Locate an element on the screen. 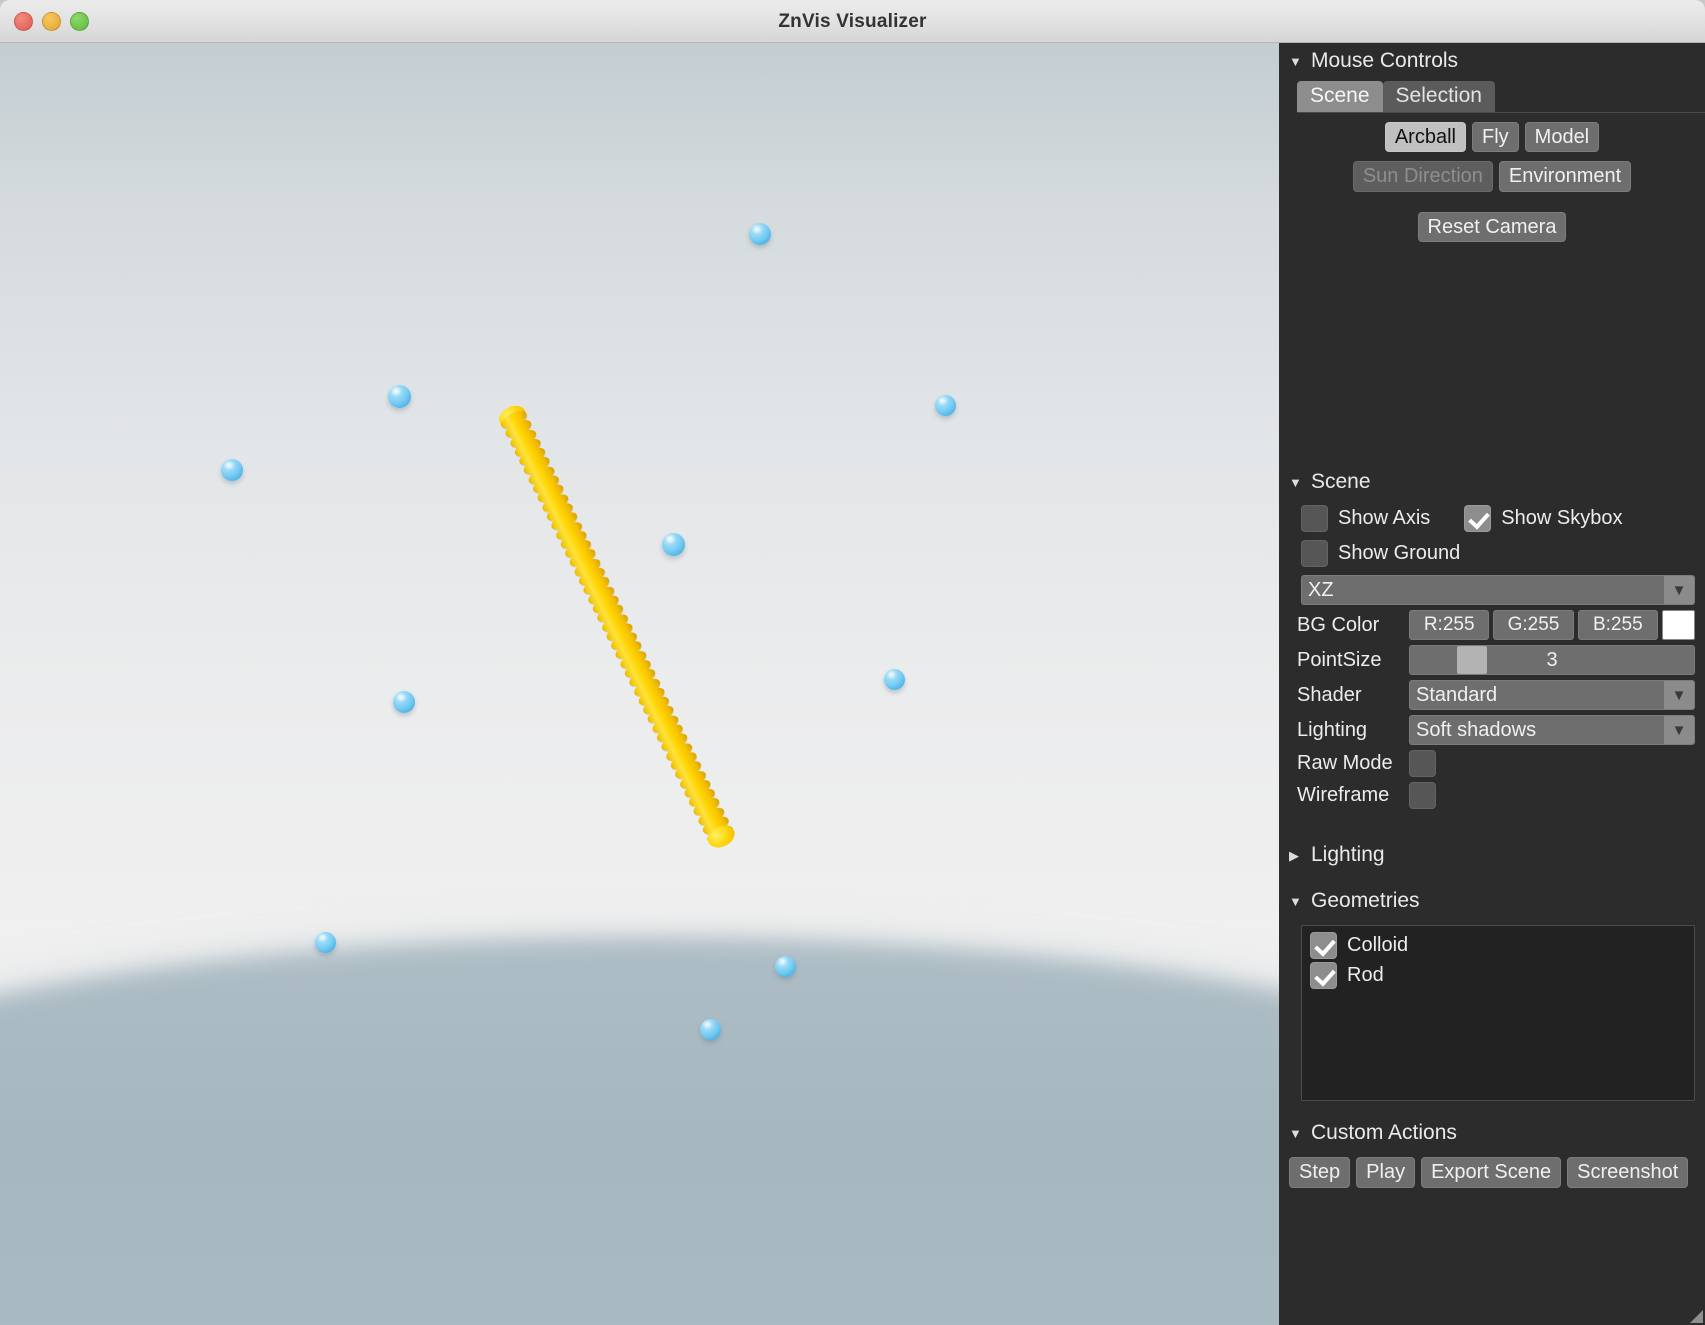 The image size is (1705, 1325). ground-plane-select: XZ ▼ is located at coordinates (1498, 590).